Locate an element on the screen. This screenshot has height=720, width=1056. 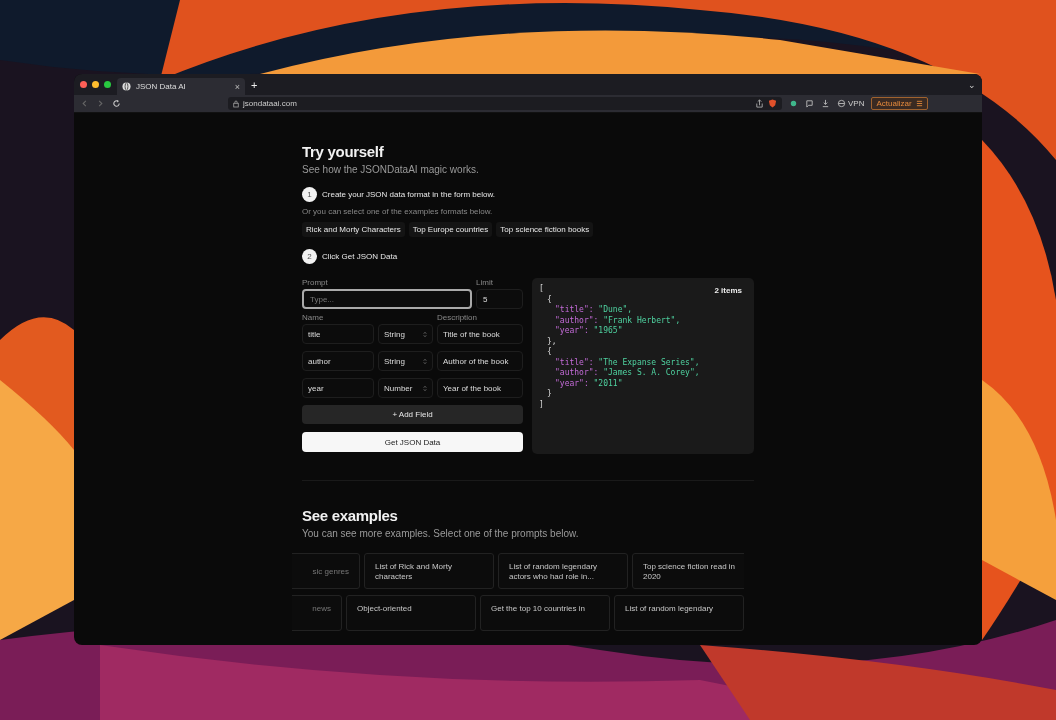
description-field: Year of the book is located at coordinates (480, 388).